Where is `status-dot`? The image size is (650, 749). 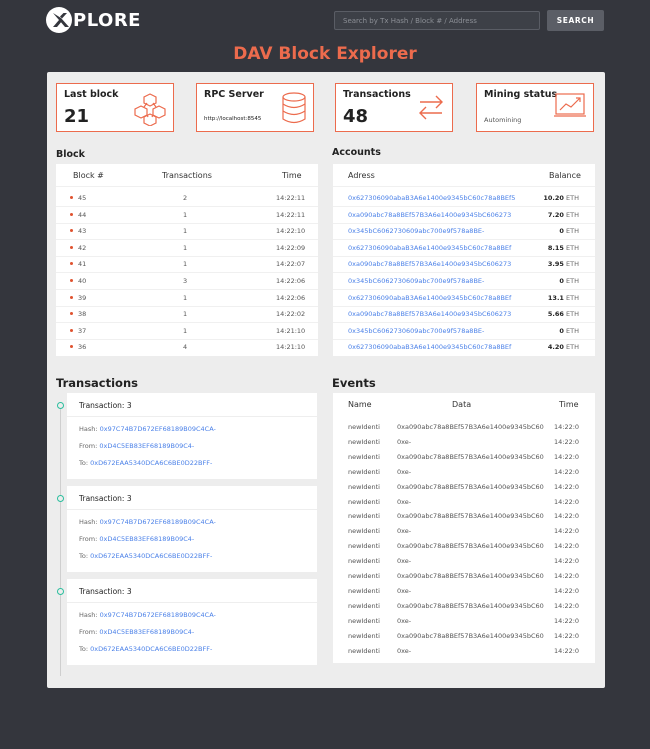 status-dot is located at coordinates (71, 214).